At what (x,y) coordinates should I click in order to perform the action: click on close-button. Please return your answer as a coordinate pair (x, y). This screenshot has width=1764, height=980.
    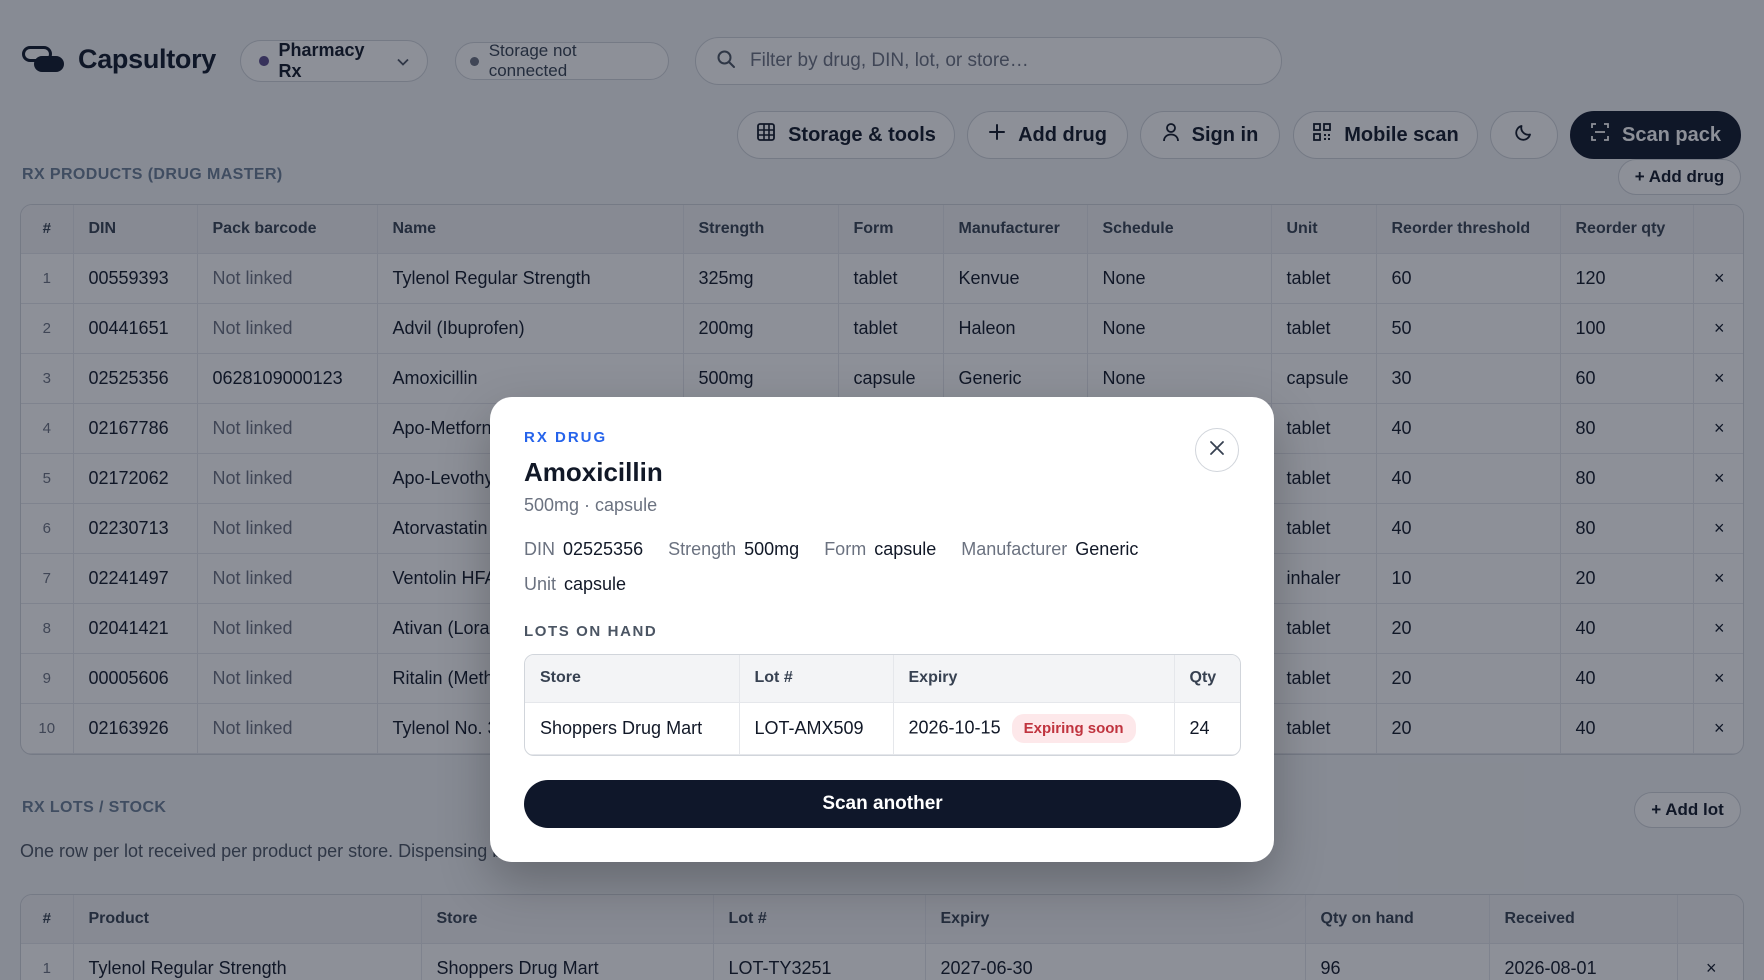
    Looking at the image, I should click on (1217, 450).